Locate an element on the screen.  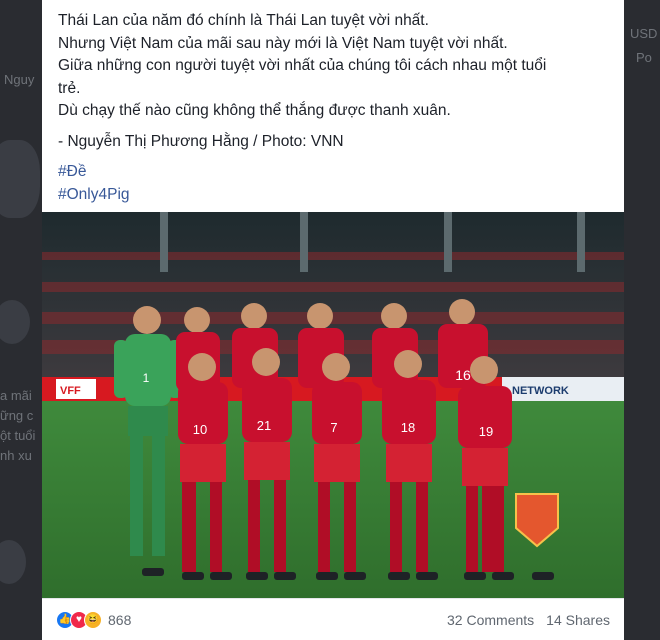
reactions-summary: 👍 ♥ 😆 868 is located at coordinates (93, 619).